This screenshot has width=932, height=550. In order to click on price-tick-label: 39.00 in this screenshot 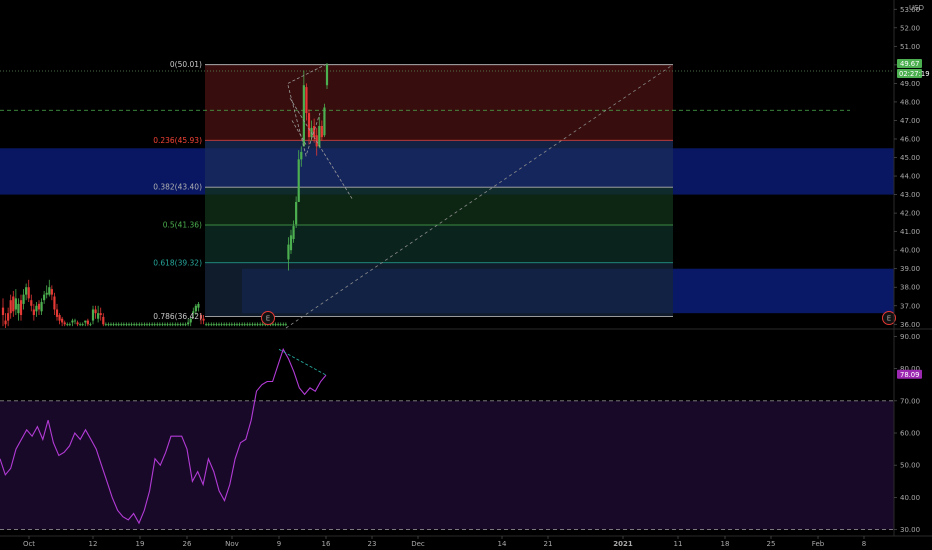, I will do `click(910, 269)`.